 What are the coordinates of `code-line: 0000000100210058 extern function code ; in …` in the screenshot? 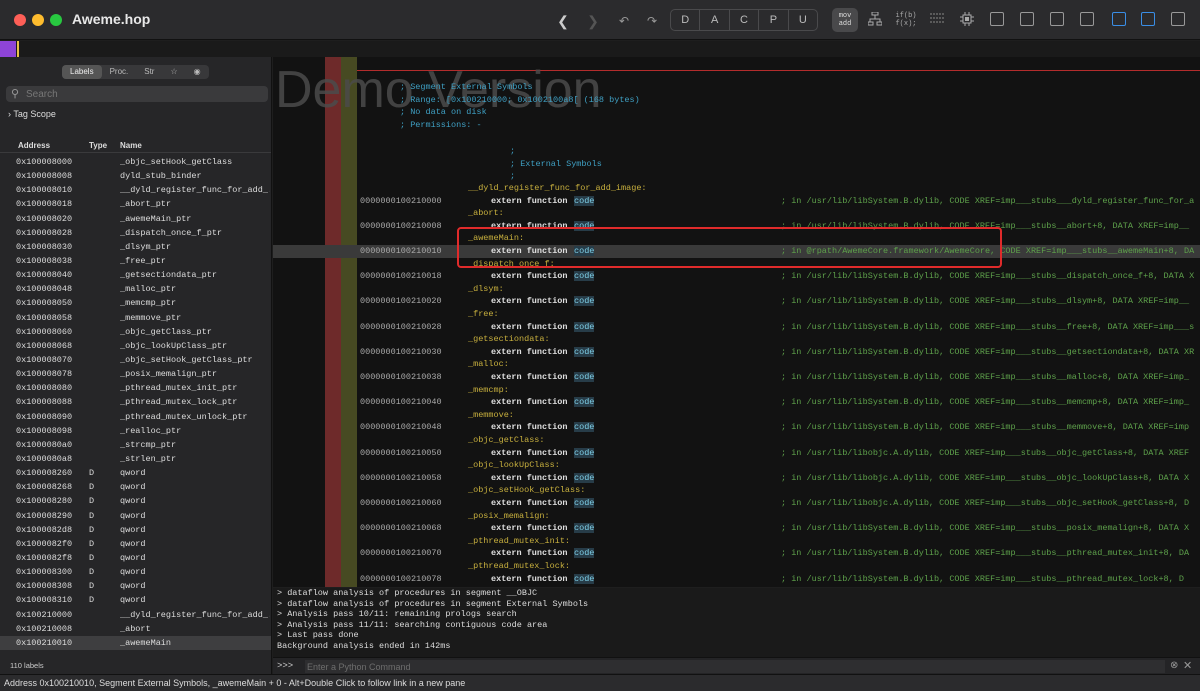 It's located at (736, 478).